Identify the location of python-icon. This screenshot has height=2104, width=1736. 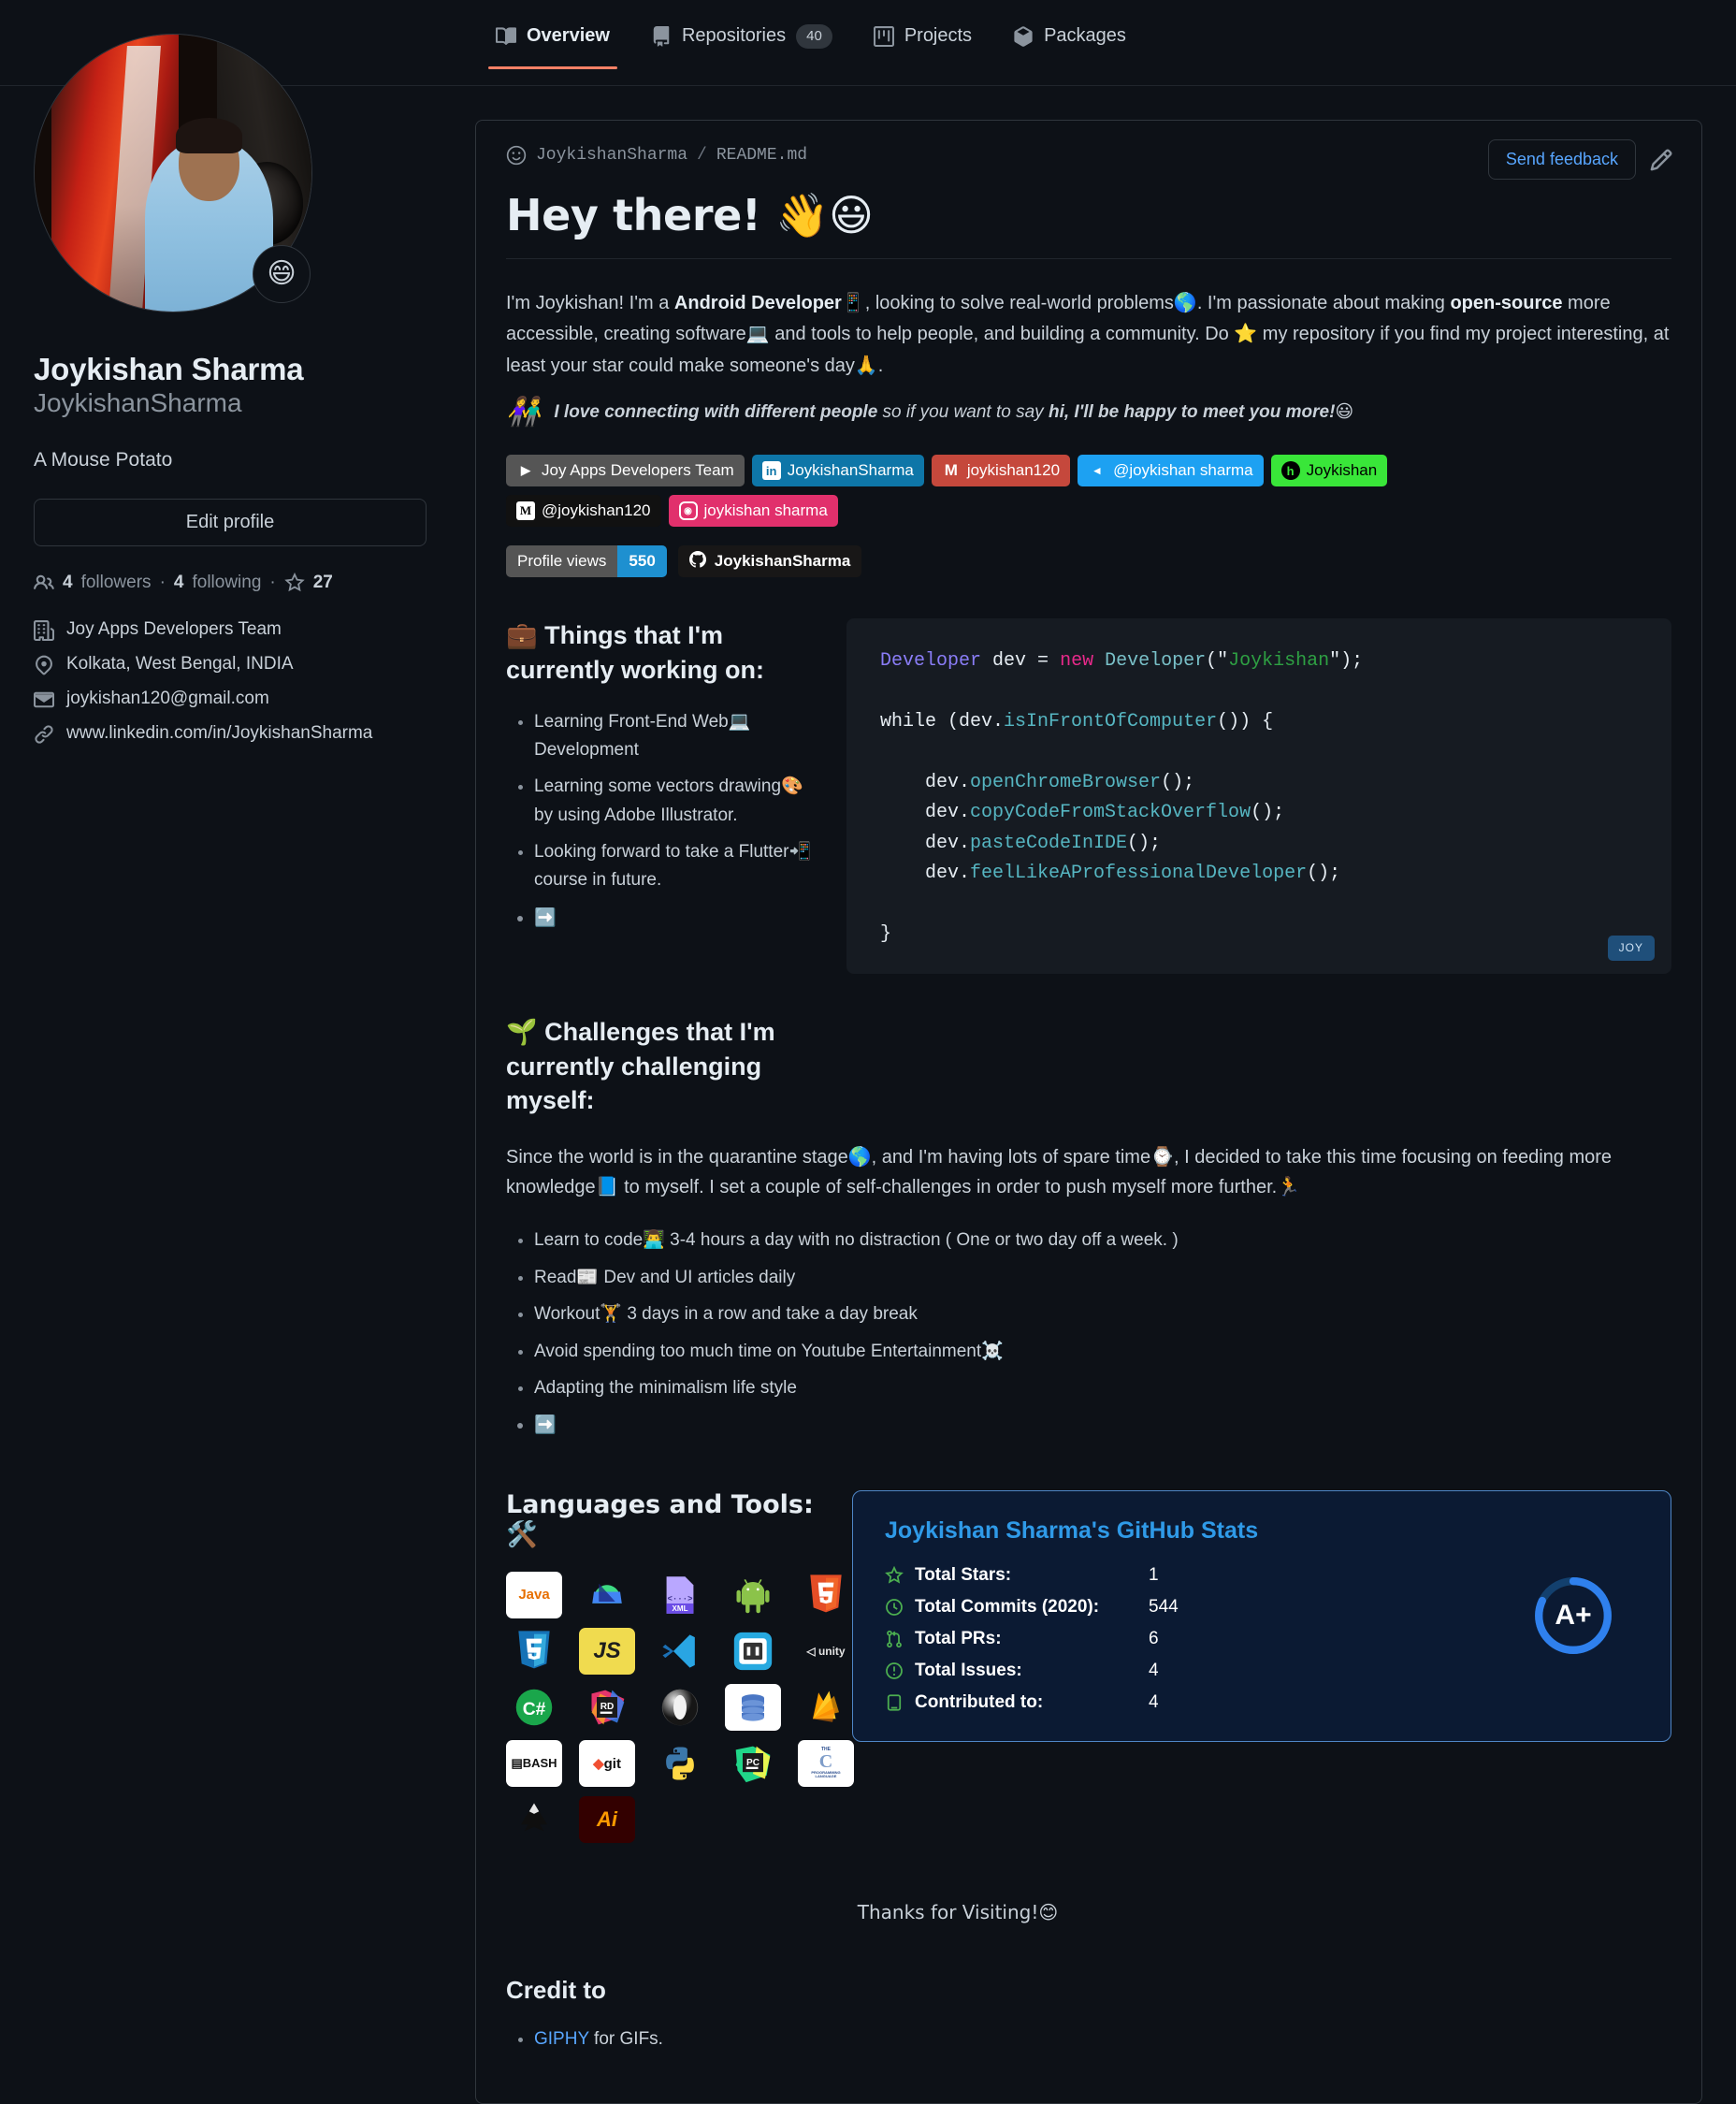
(680, 1763).